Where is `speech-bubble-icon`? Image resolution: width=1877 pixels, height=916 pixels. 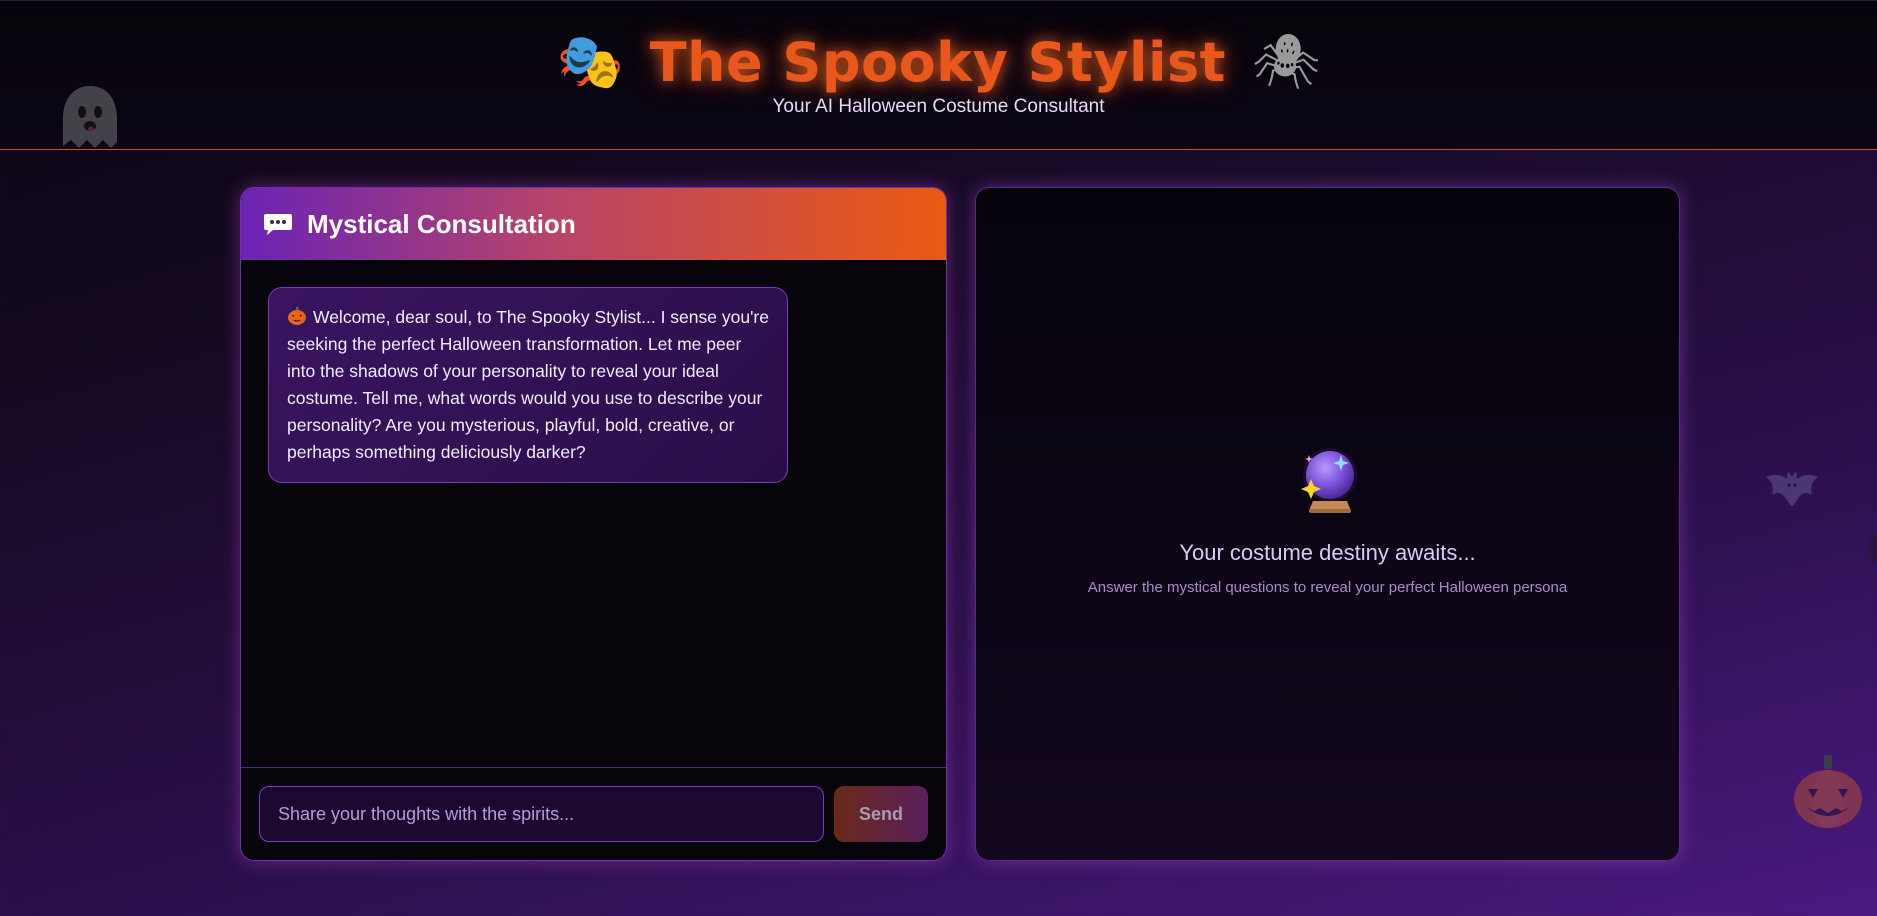 speech-bubble-icon is located at coordinates (278, 224).